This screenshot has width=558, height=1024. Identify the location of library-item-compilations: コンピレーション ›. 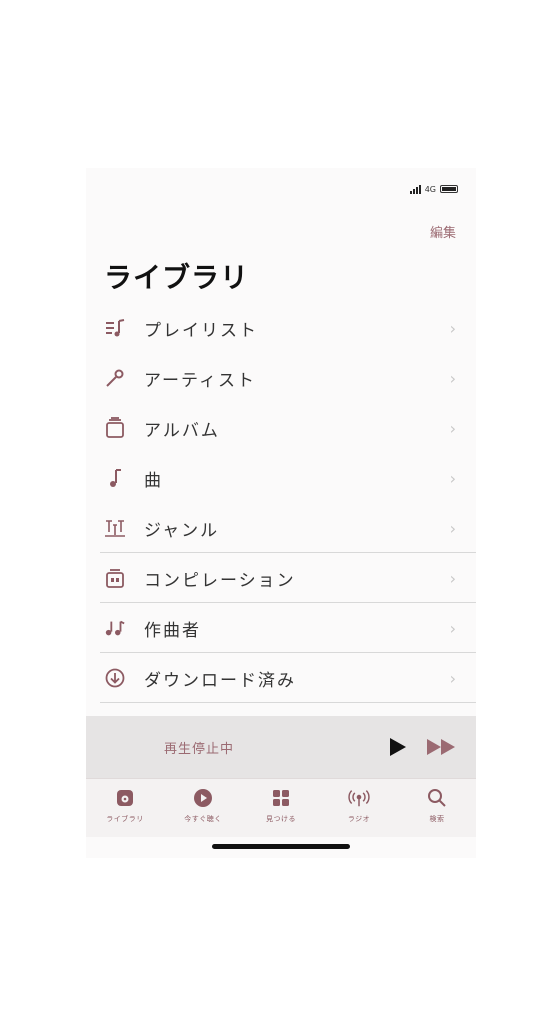
(281, 578).